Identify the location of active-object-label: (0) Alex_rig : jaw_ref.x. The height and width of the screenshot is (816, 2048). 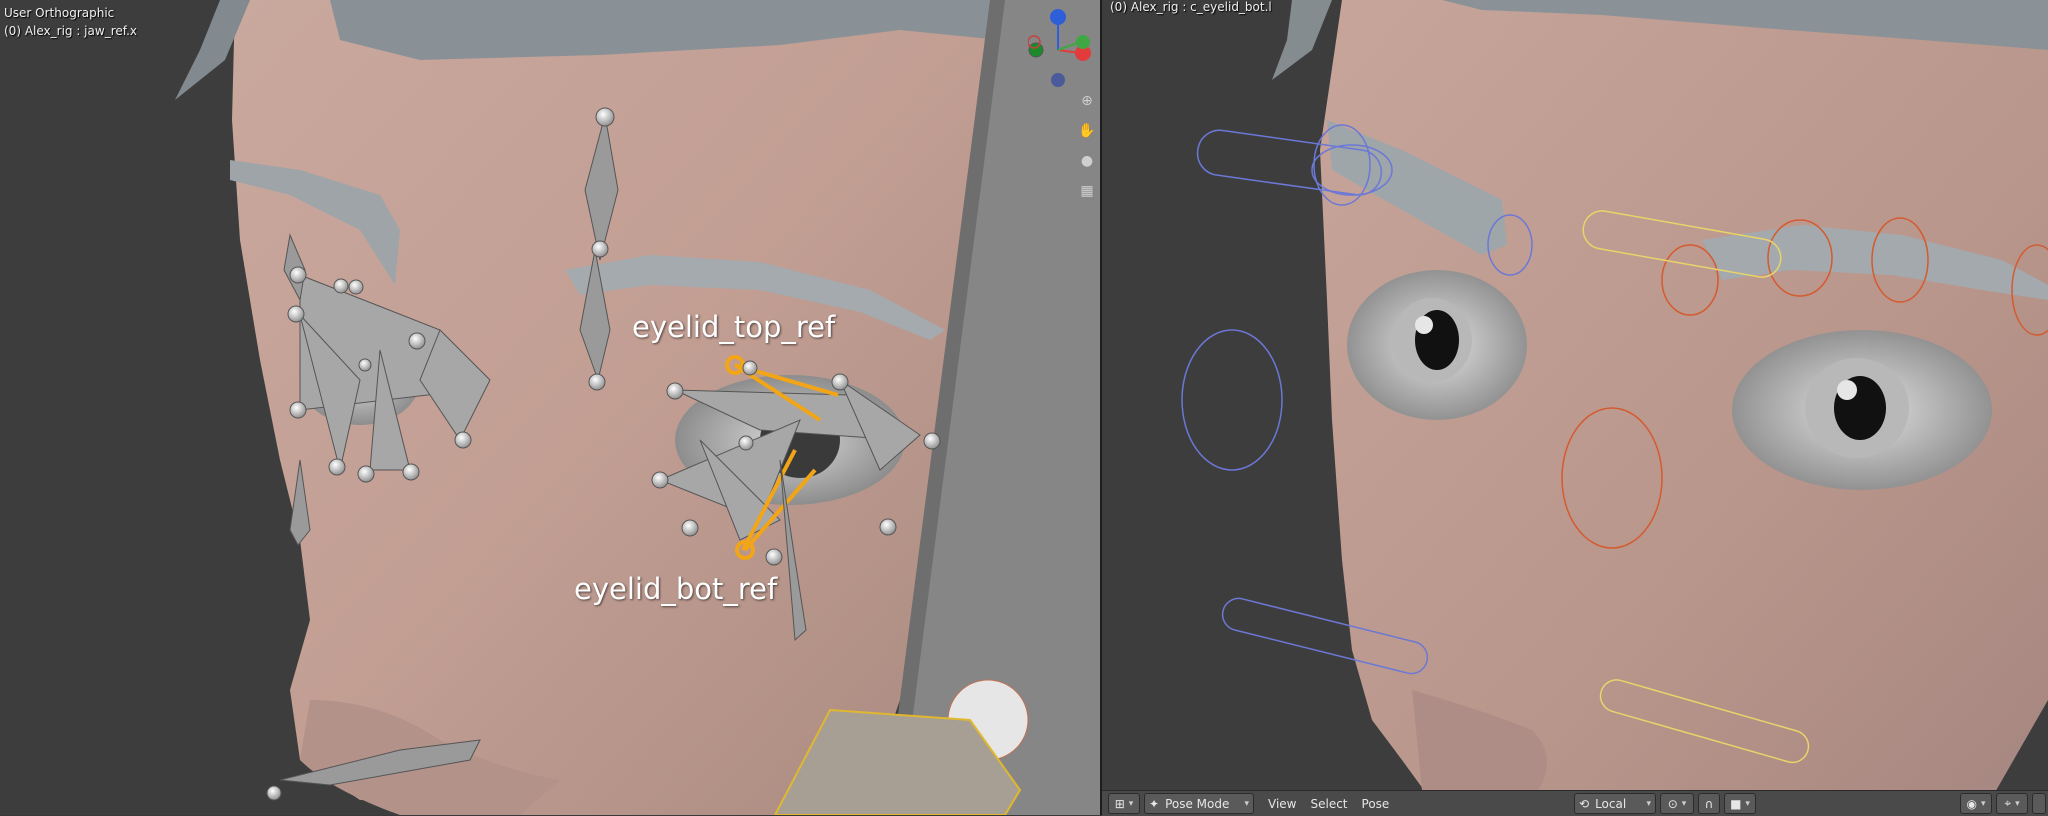
(71, 31).